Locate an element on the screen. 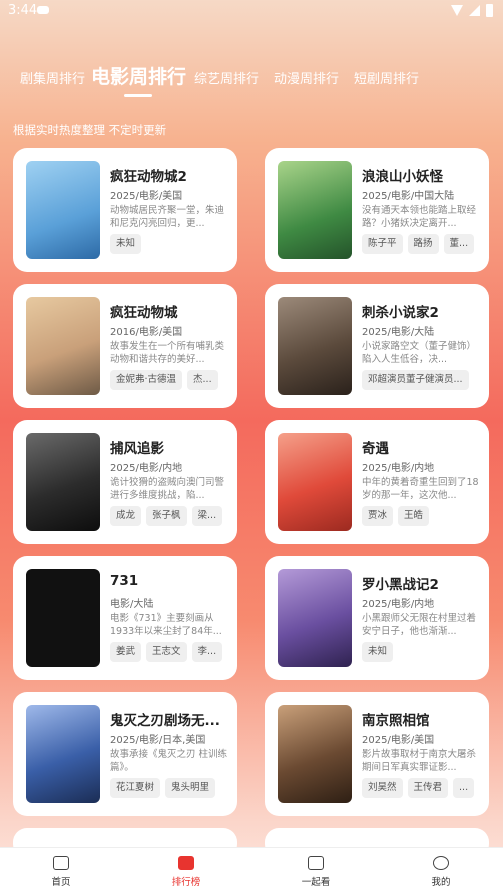 The width and height of the screenshot is (503, 894). status-time: 3:44 is located at coordinates (23, 10).